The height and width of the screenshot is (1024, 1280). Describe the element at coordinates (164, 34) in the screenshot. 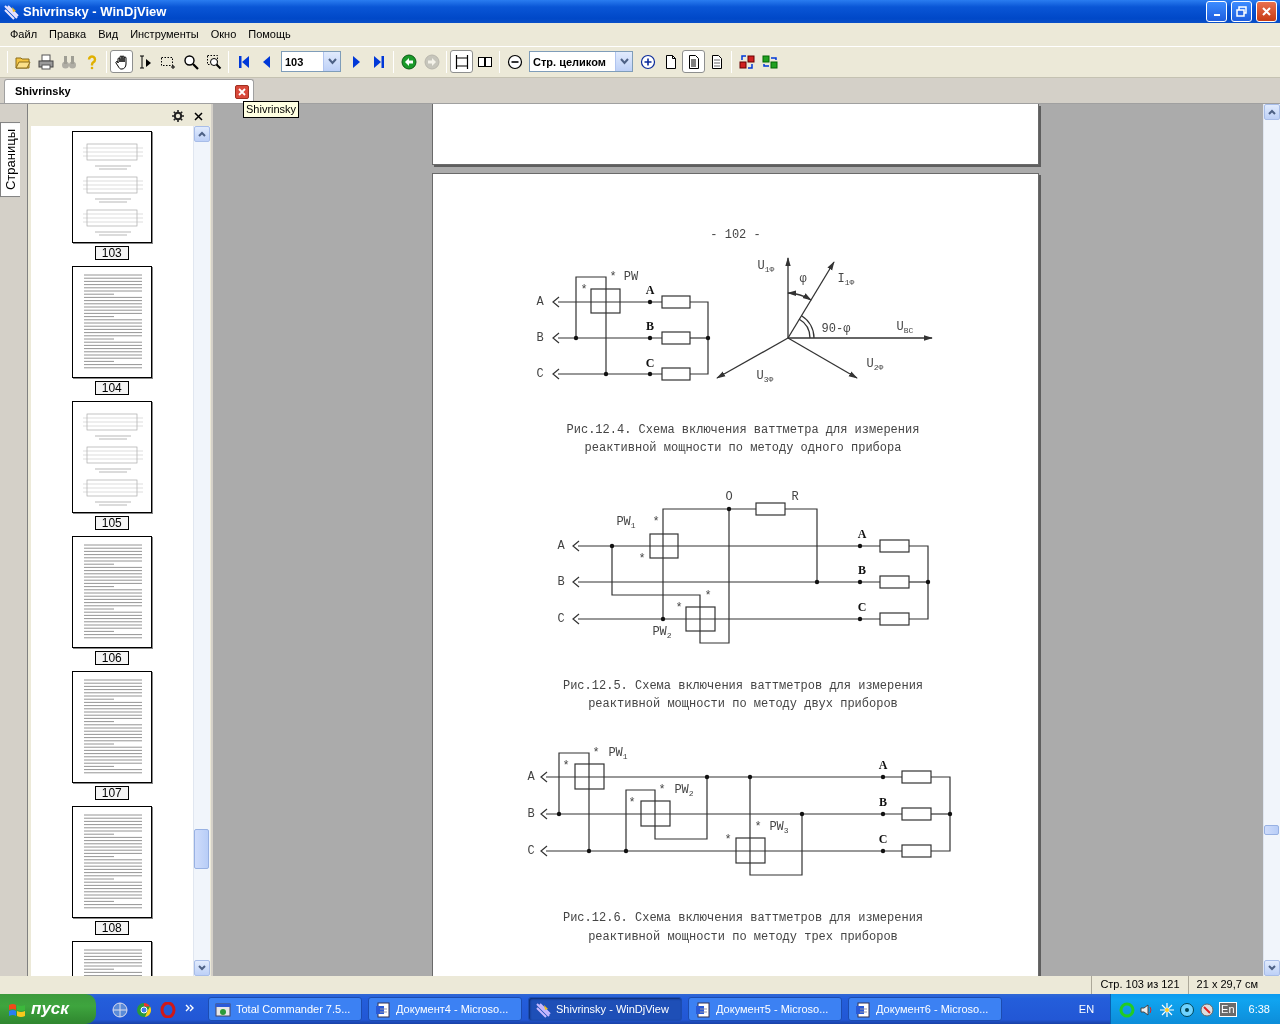

I see `menu-item: Инструменты` at that location.